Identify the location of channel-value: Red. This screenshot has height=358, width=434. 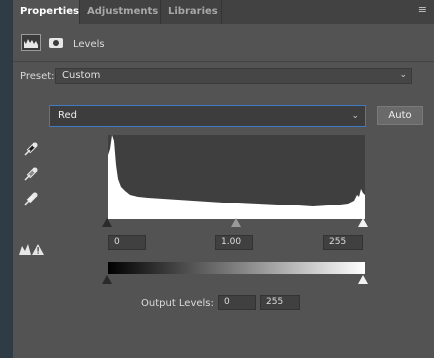
(67, 115).